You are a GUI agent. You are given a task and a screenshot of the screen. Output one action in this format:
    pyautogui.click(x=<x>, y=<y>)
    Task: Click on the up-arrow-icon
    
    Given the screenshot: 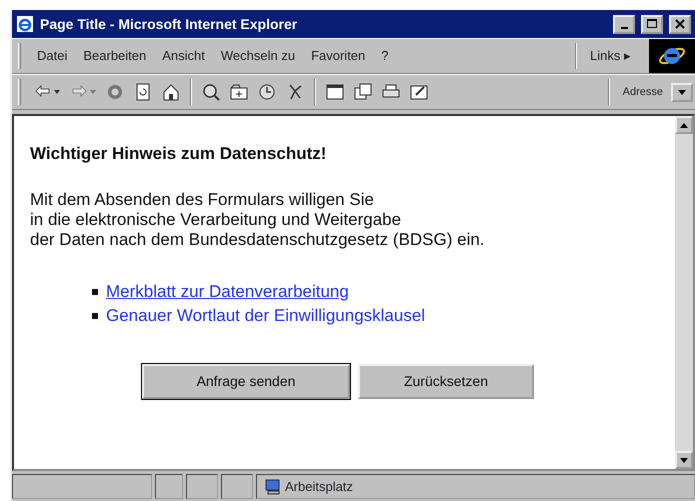 What is the action you would take?
    pyautogui.click(x=684, y=125)
    